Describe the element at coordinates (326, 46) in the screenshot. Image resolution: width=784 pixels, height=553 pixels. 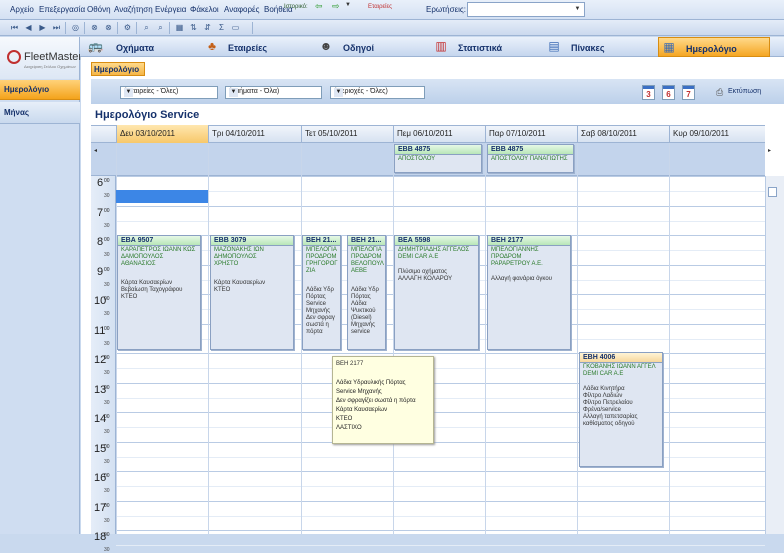
I see `driver-icon: ☻` at that location.